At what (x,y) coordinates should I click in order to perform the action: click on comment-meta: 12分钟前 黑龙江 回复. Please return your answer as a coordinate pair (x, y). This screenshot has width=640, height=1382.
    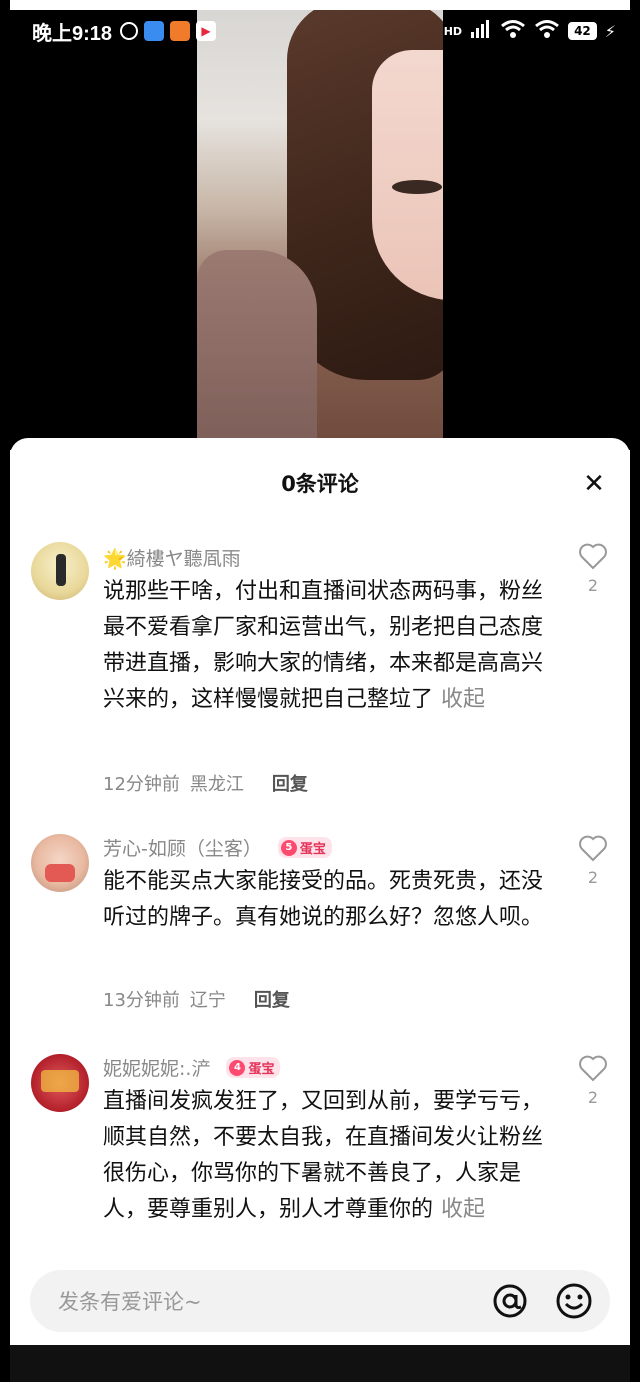
    Looking at the image, I should click on (205, 783).